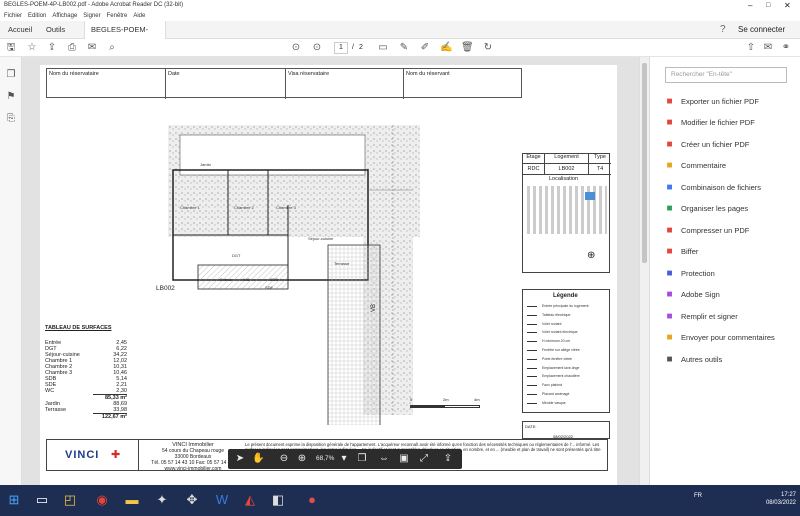 The image size is (800, 516). Describe the element at coordinates (13, 16) in the screenshot. I see `menu-fichier: Fichier` at that location.